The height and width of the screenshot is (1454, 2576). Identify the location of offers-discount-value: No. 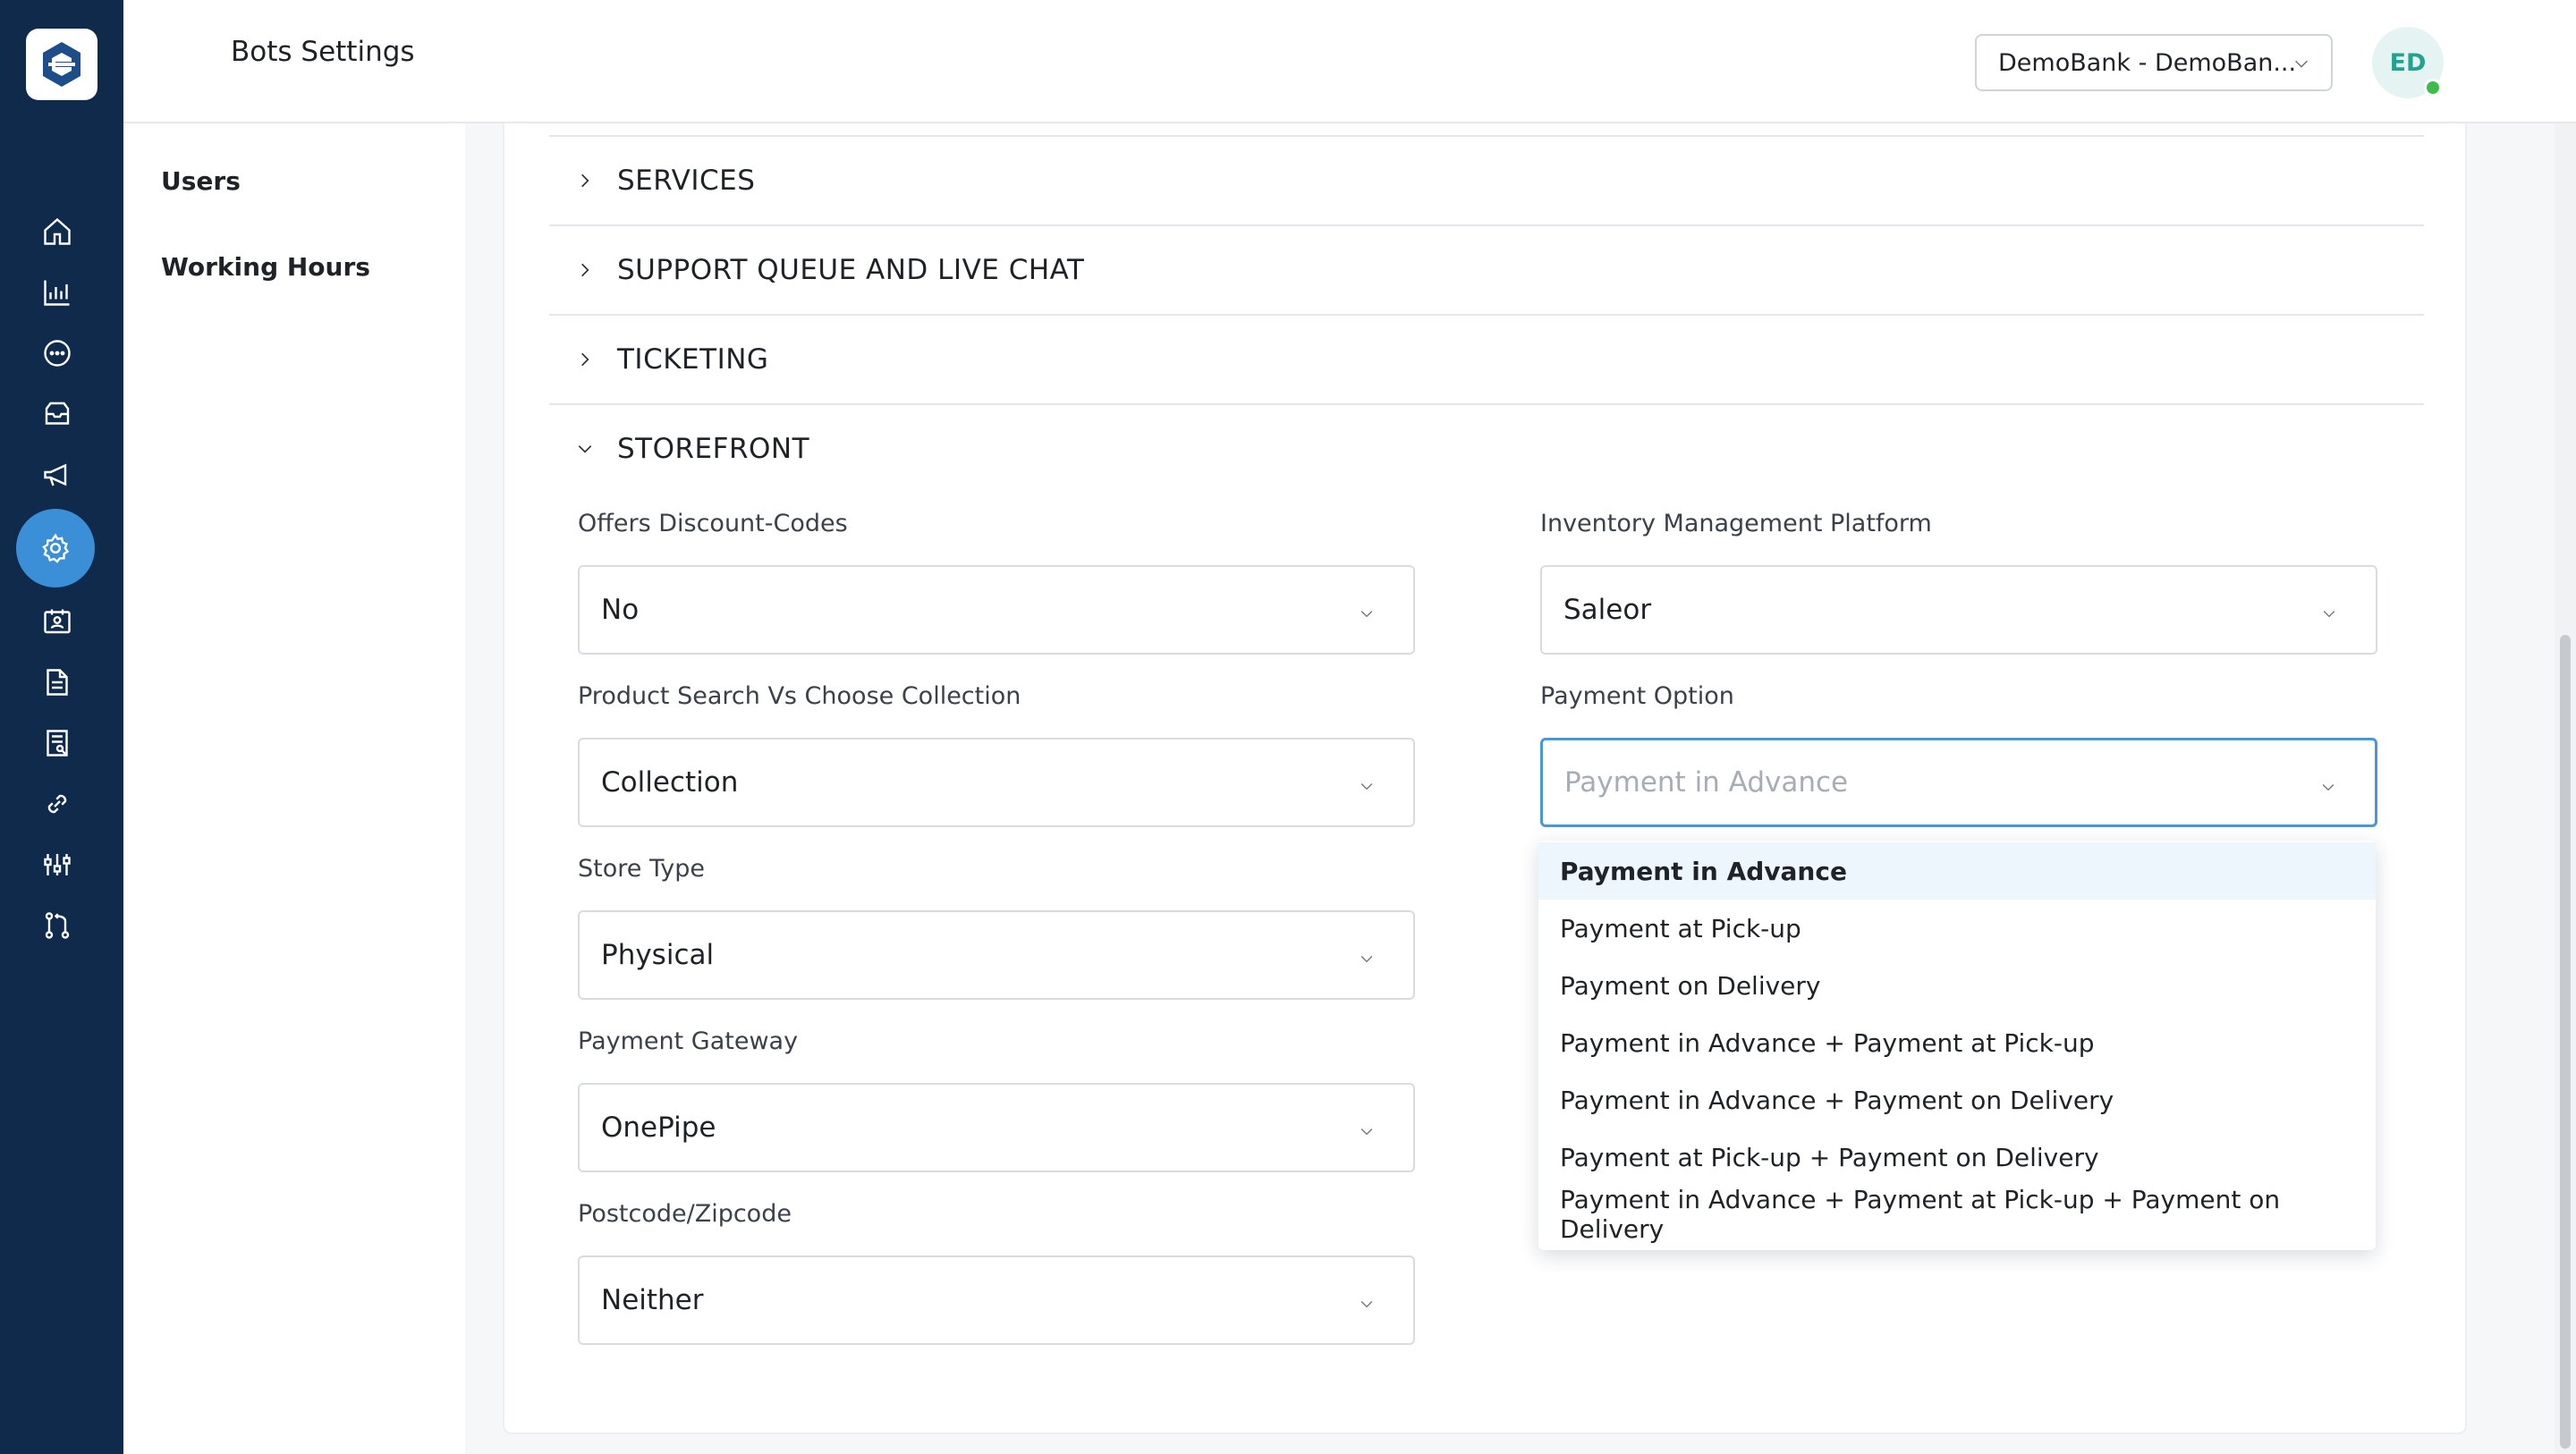
(620, 610).